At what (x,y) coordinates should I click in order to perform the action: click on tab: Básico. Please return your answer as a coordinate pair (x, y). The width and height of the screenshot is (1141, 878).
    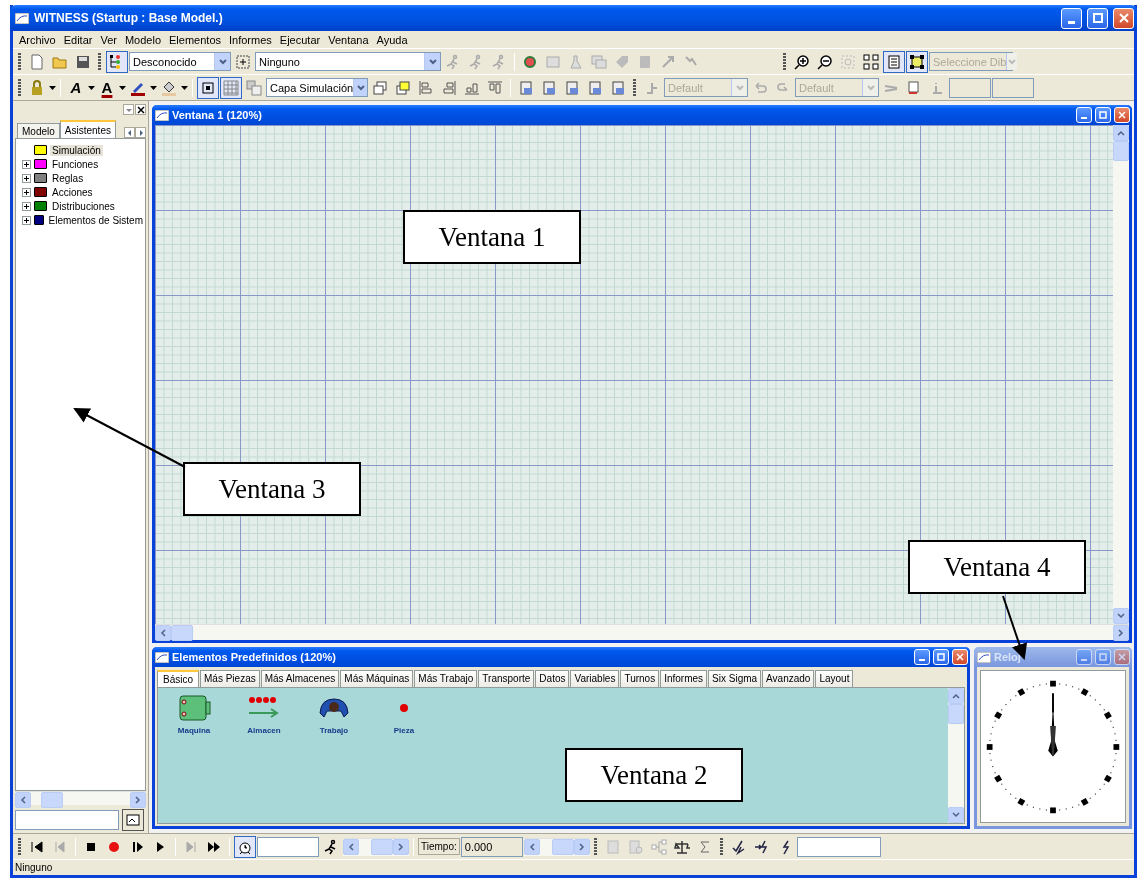
    Looking at the image, I should click on (178, 679).